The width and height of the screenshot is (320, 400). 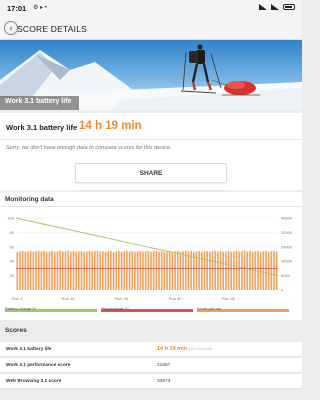 I want to click on score-value-main: 14 h 19 min, so click(x=172, y=349).